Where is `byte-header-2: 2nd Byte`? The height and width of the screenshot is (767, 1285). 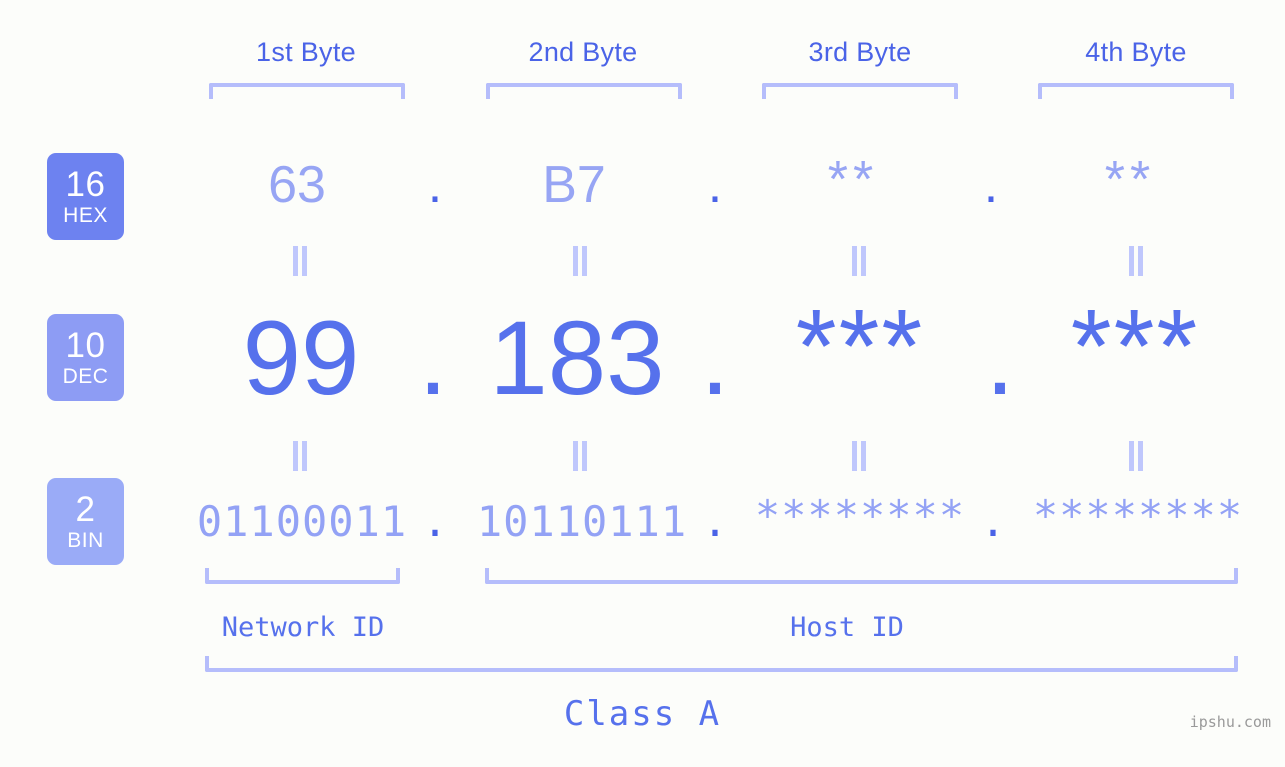
byte-header-2: 2nd Byte is located at coordinates (583, 52).